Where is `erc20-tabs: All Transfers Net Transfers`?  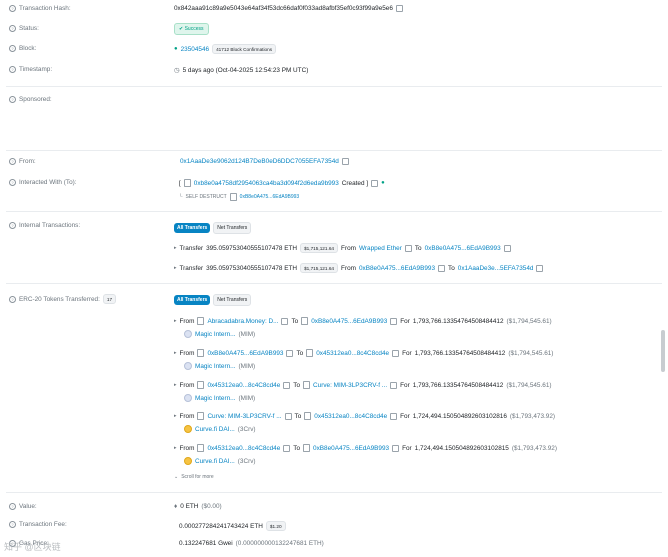
erc20-tabs: All Transfers Net Transfers is located at coordinates (213, 300).